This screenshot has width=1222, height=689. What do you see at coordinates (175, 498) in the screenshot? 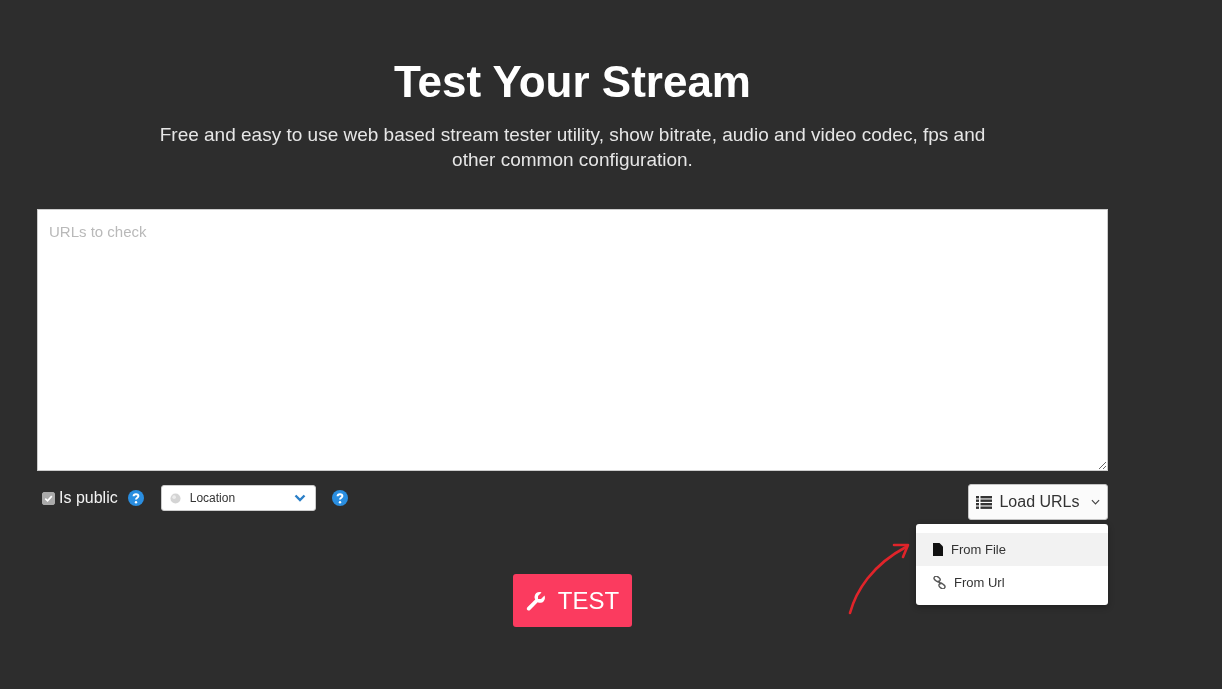
I see `globe-icon` at bounding box center [175, 498].